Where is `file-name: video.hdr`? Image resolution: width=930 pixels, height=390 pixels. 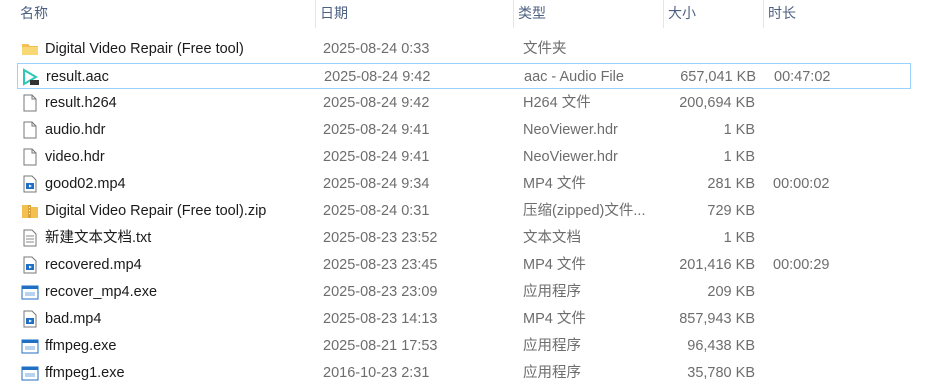
file-name: video.hdr is located at coordinates (75, 157).